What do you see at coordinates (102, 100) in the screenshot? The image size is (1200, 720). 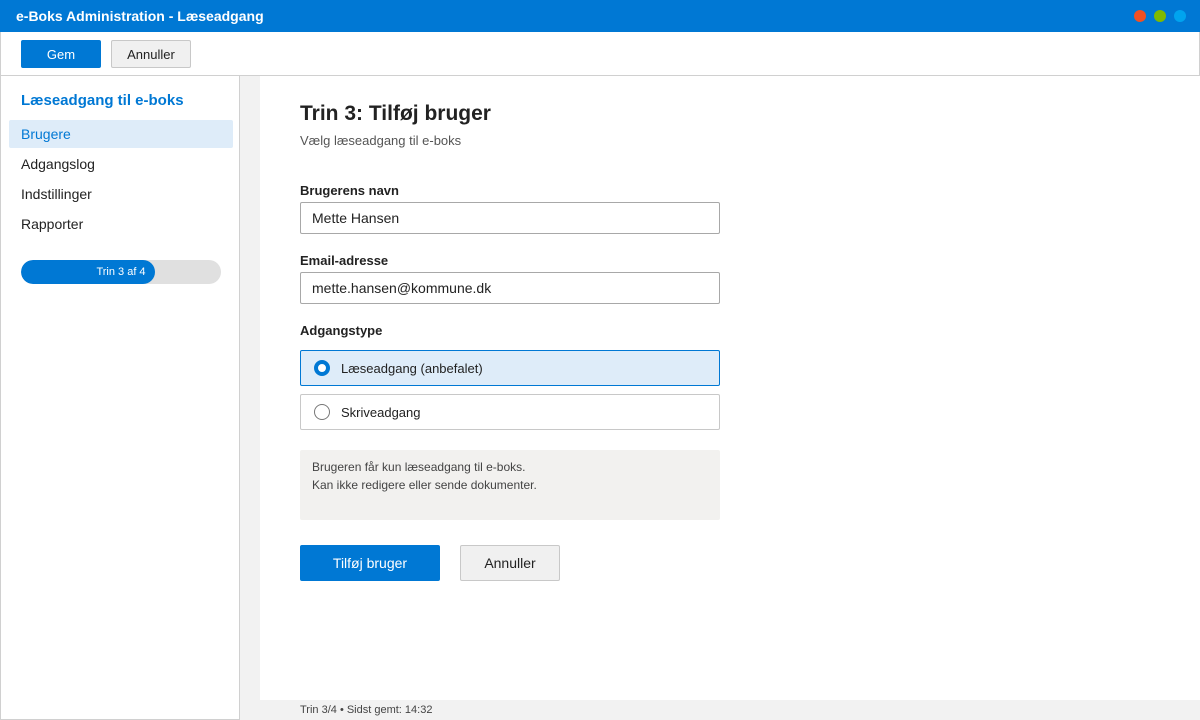 I see `sidebar-heading: Læseadgang til e-boks` at bounding box center [102, 100].